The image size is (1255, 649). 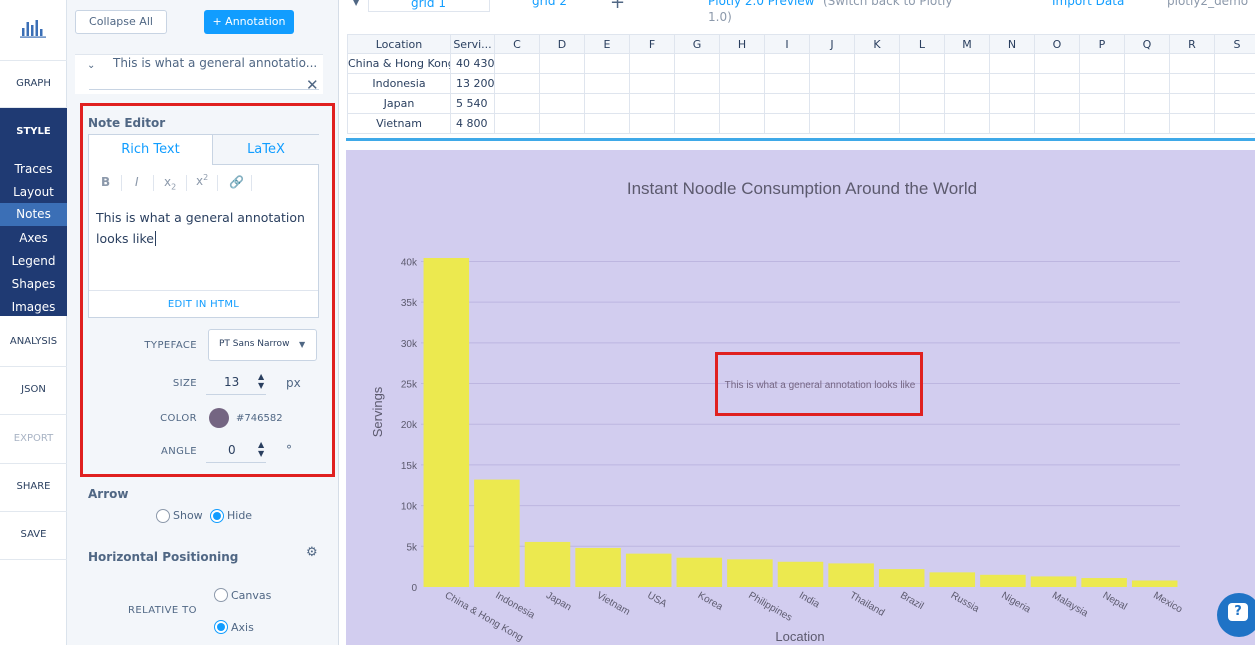 I want to click on nav-save: SAVE, so click(x=33, y=534).